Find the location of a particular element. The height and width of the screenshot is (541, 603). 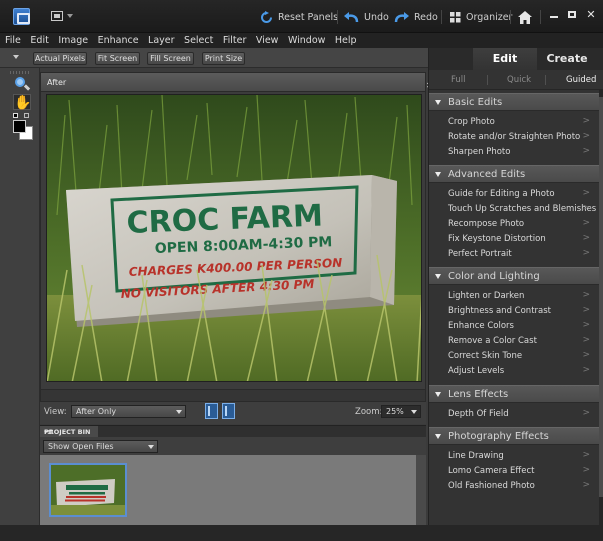

minimize-icon is located at coordinates (554, 17).